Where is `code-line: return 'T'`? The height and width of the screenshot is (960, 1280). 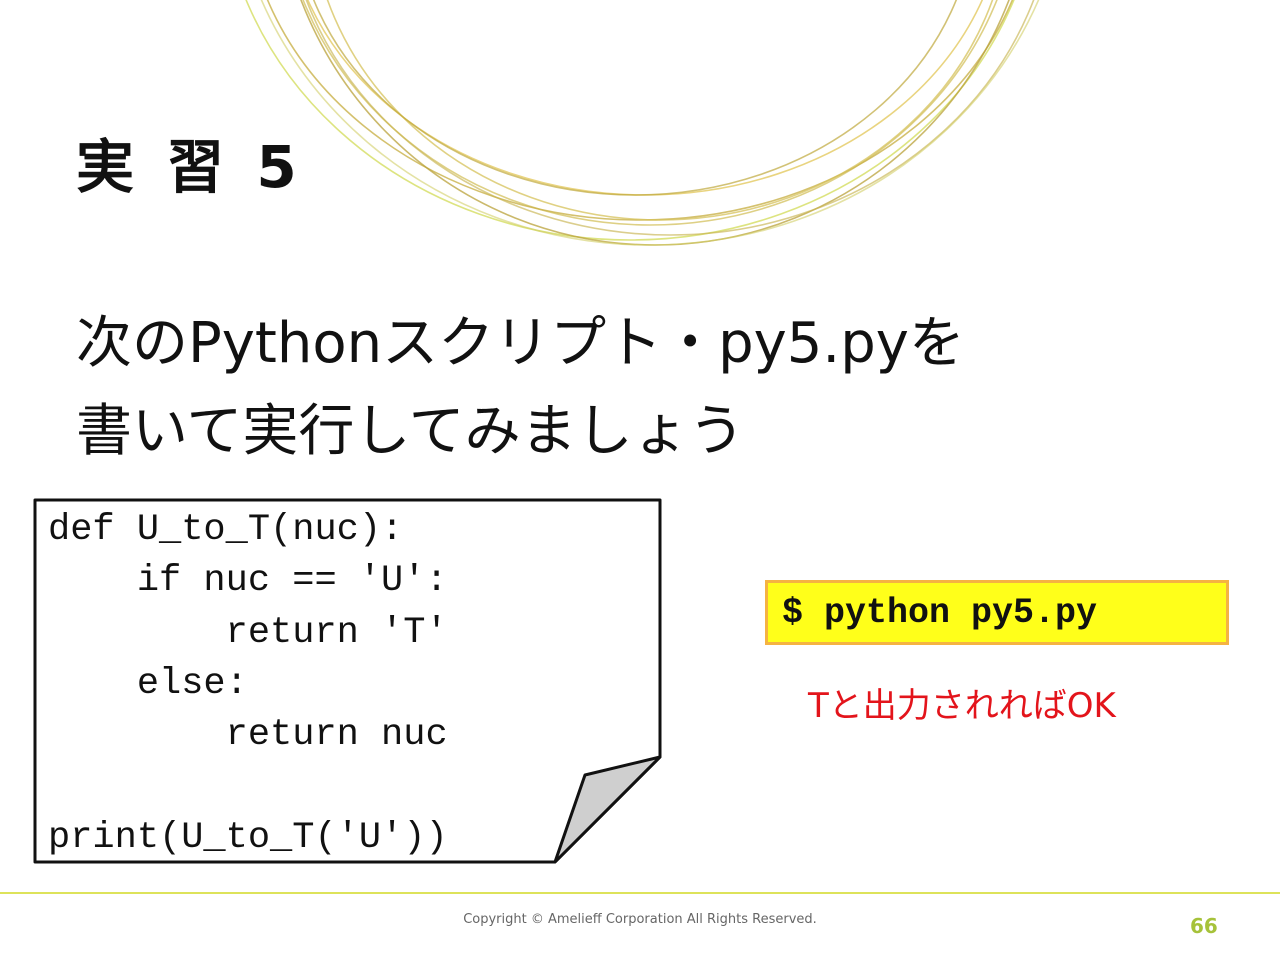
code-line: return 'T' is located at coordinates (248, 632).